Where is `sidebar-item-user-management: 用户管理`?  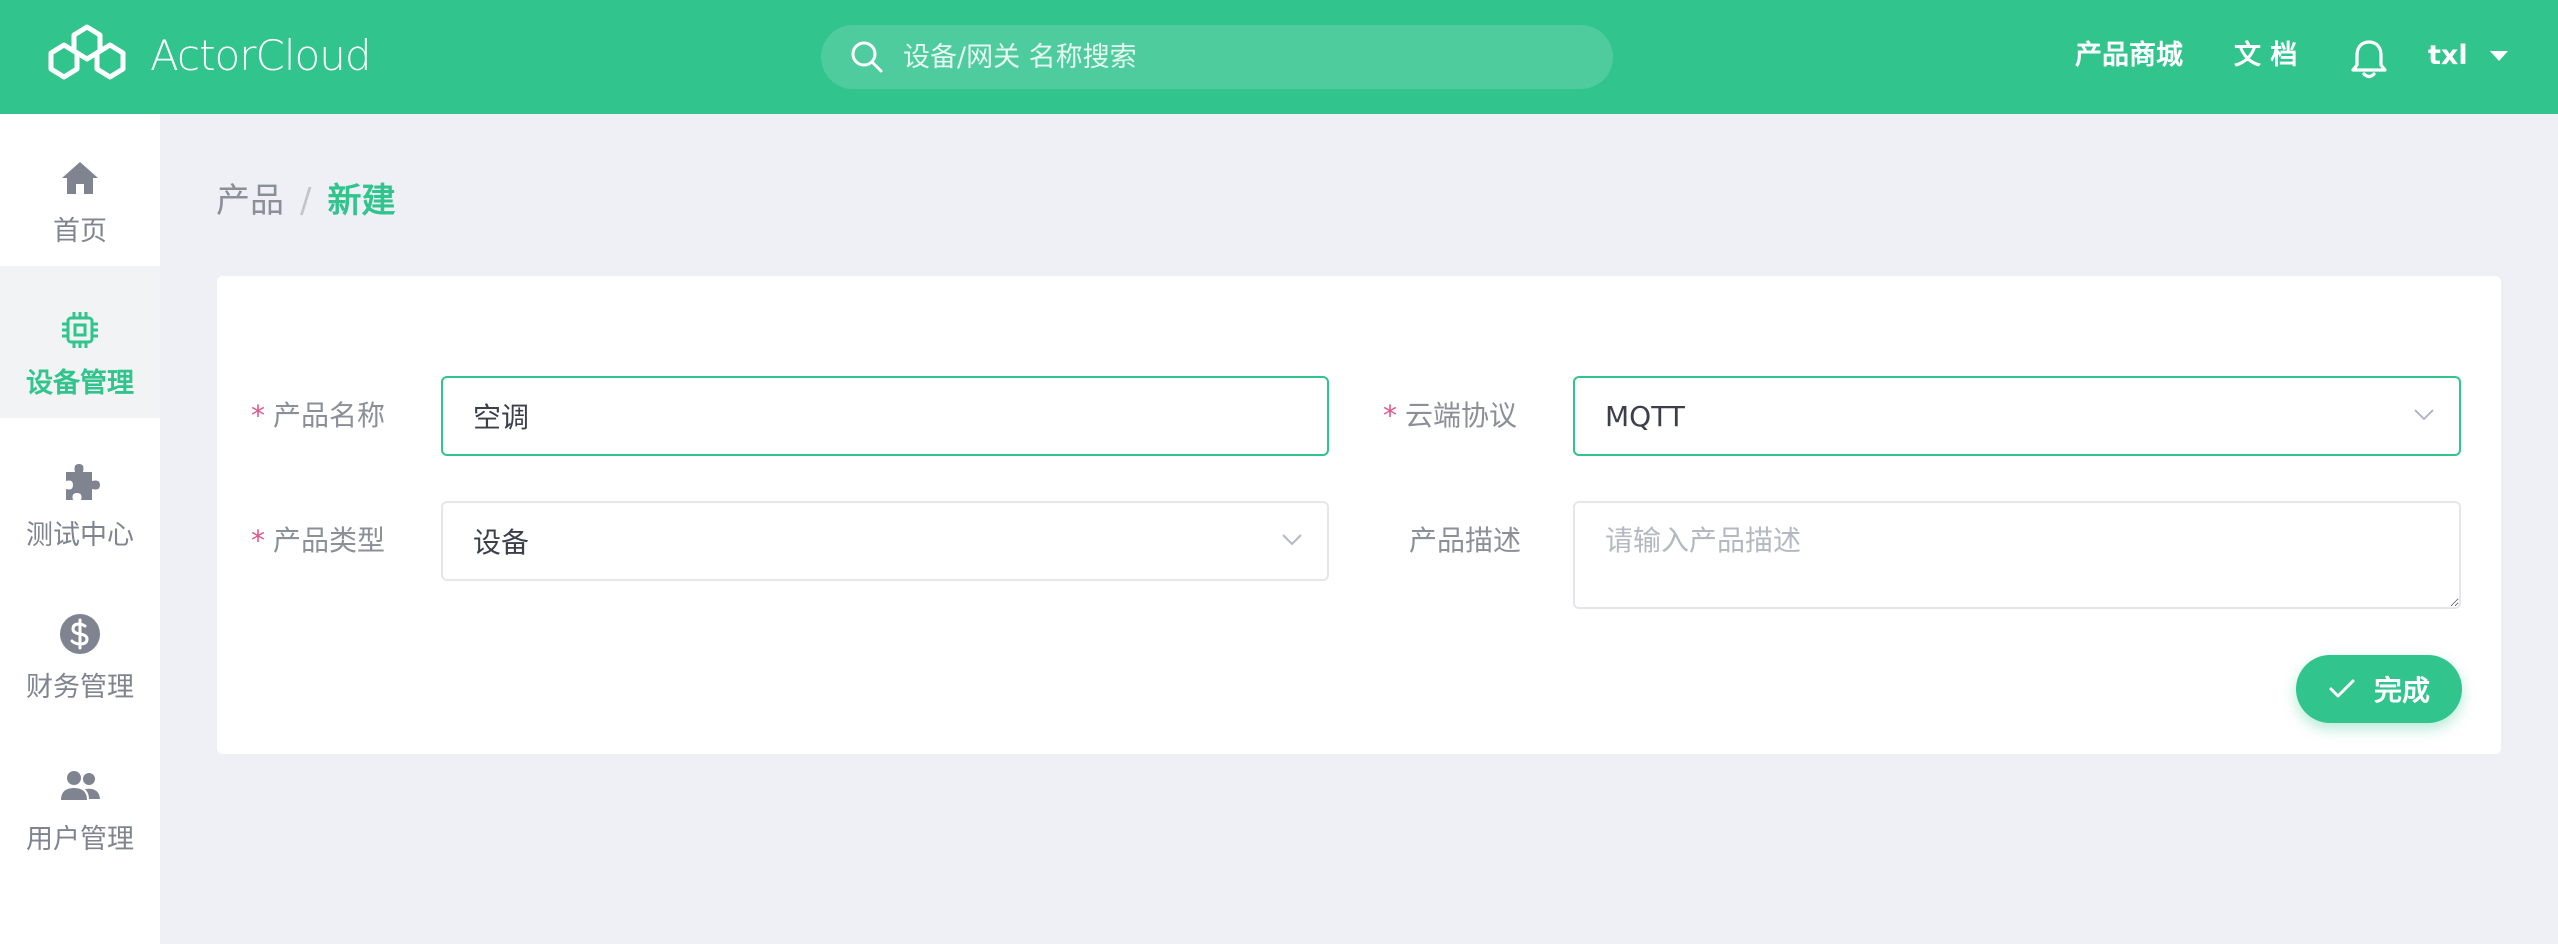
sidebar-item-user-management: 用户管理 is located at coordinates (80, 798).